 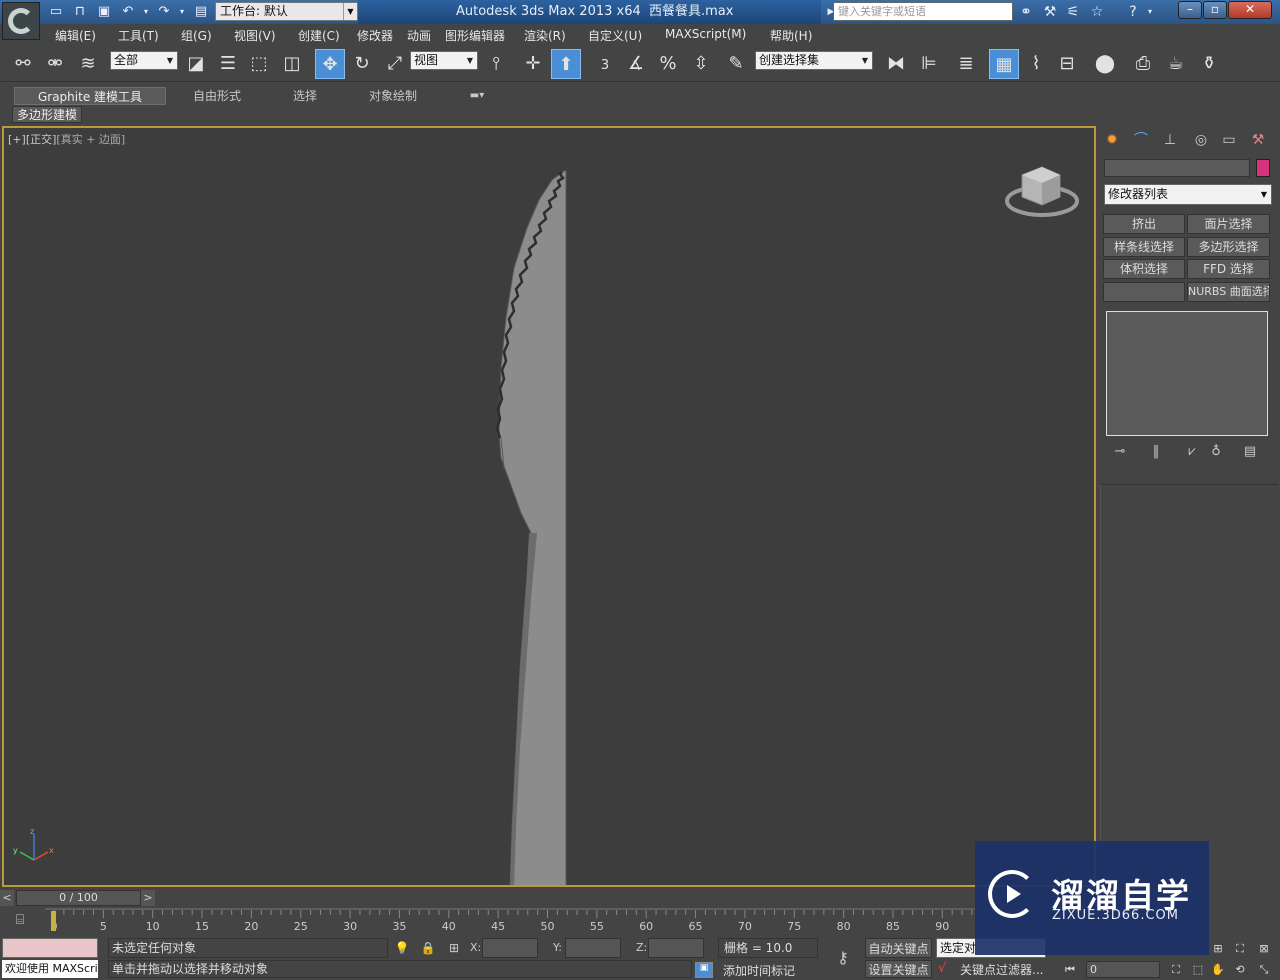 I want to click on undo-icon: ↶, so click(x=128, y=11).